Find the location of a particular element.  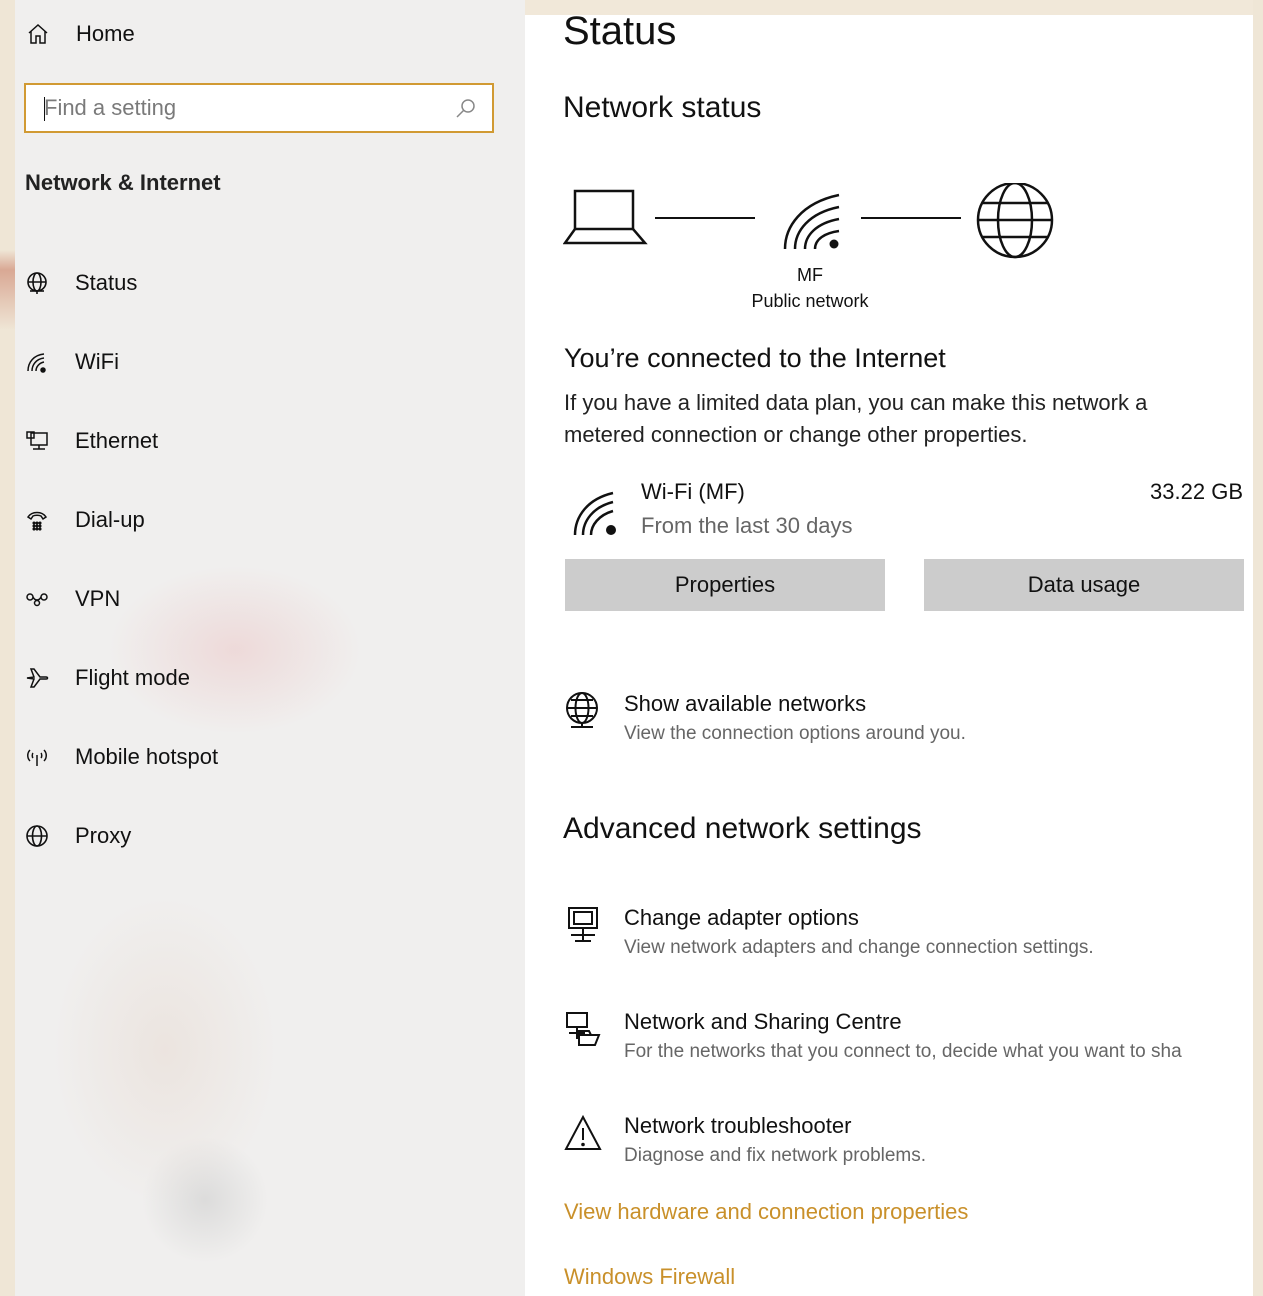

network-status-heading: Network status is located at coordinates (662, 107).